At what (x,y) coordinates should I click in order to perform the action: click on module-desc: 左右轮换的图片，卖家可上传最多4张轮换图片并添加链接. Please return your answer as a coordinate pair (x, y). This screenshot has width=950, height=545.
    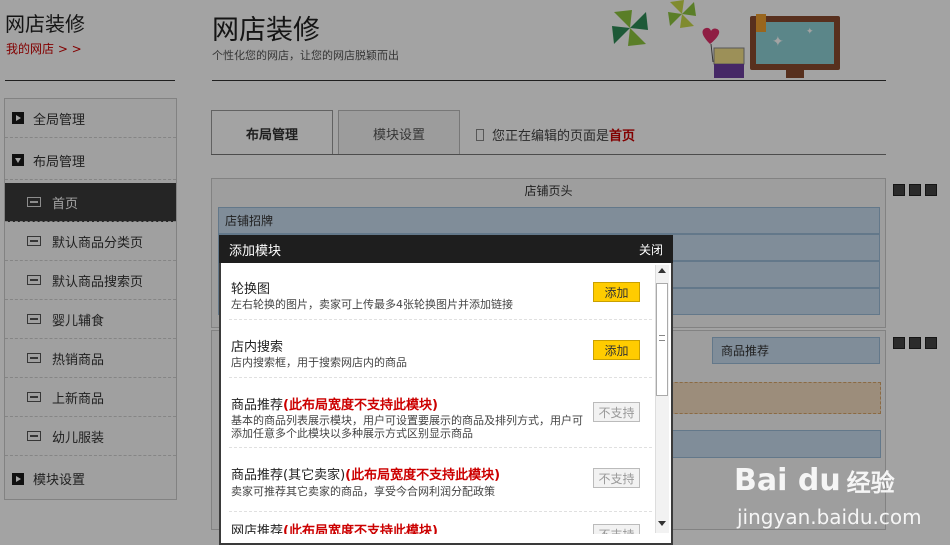
    Looking at the image, I should click on (372, 304).